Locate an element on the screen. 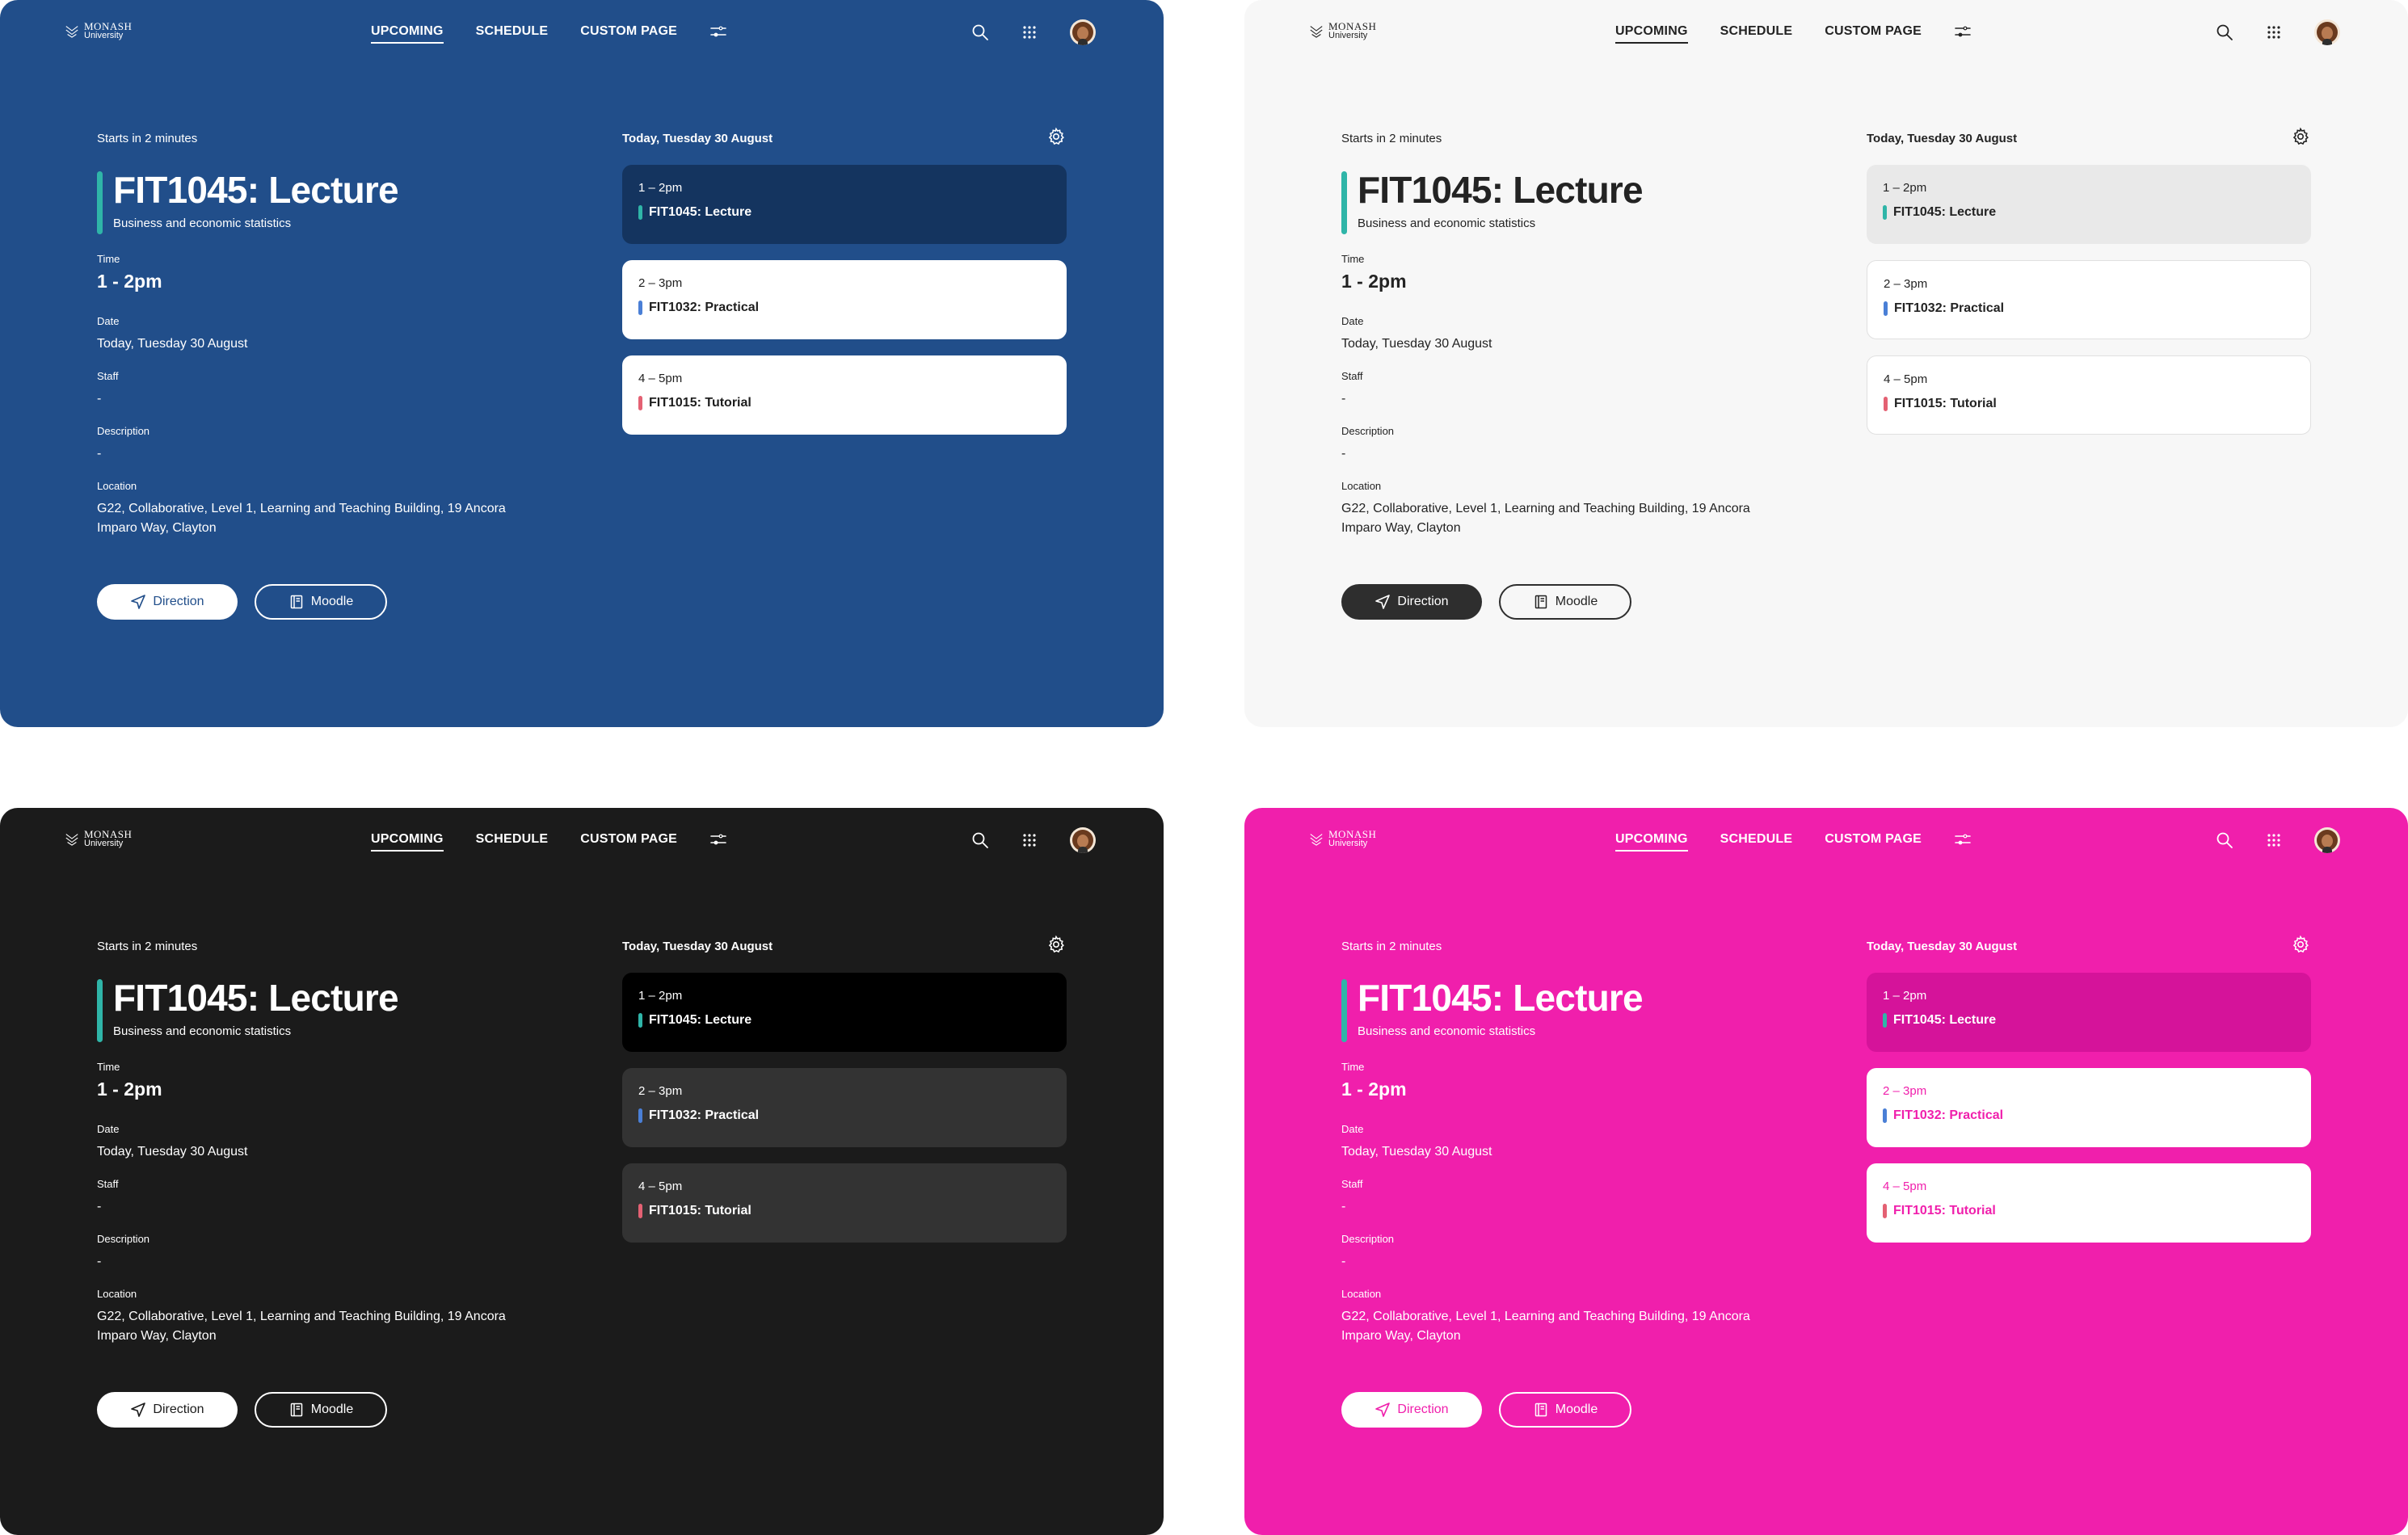 The image size is (2408, 1535). event-color-bar is located at coordinates (100, 1010).